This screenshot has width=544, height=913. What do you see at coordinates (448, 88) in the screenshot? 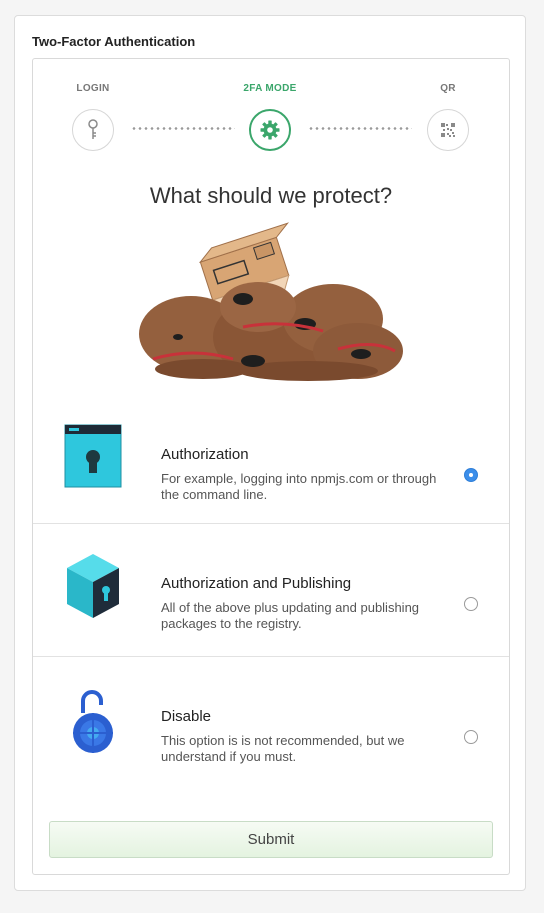
I see `step-qr-label: QR` at bounding box center [448, 88].